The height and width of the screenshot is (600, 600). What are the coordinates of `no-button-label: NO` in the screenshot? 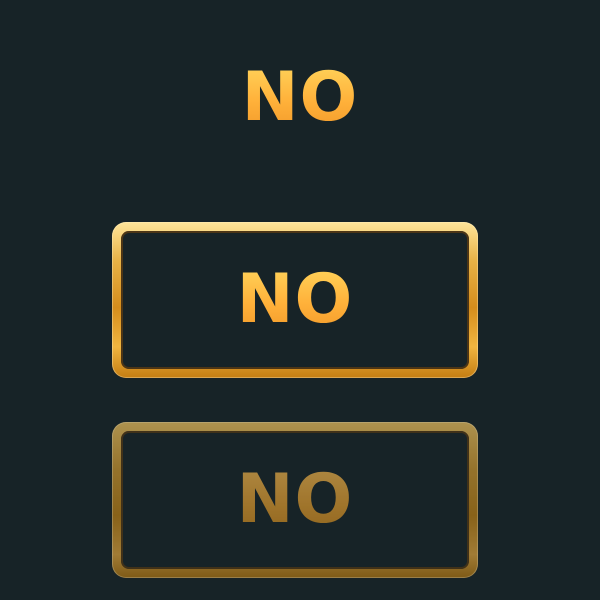 It's located at (295, 300).